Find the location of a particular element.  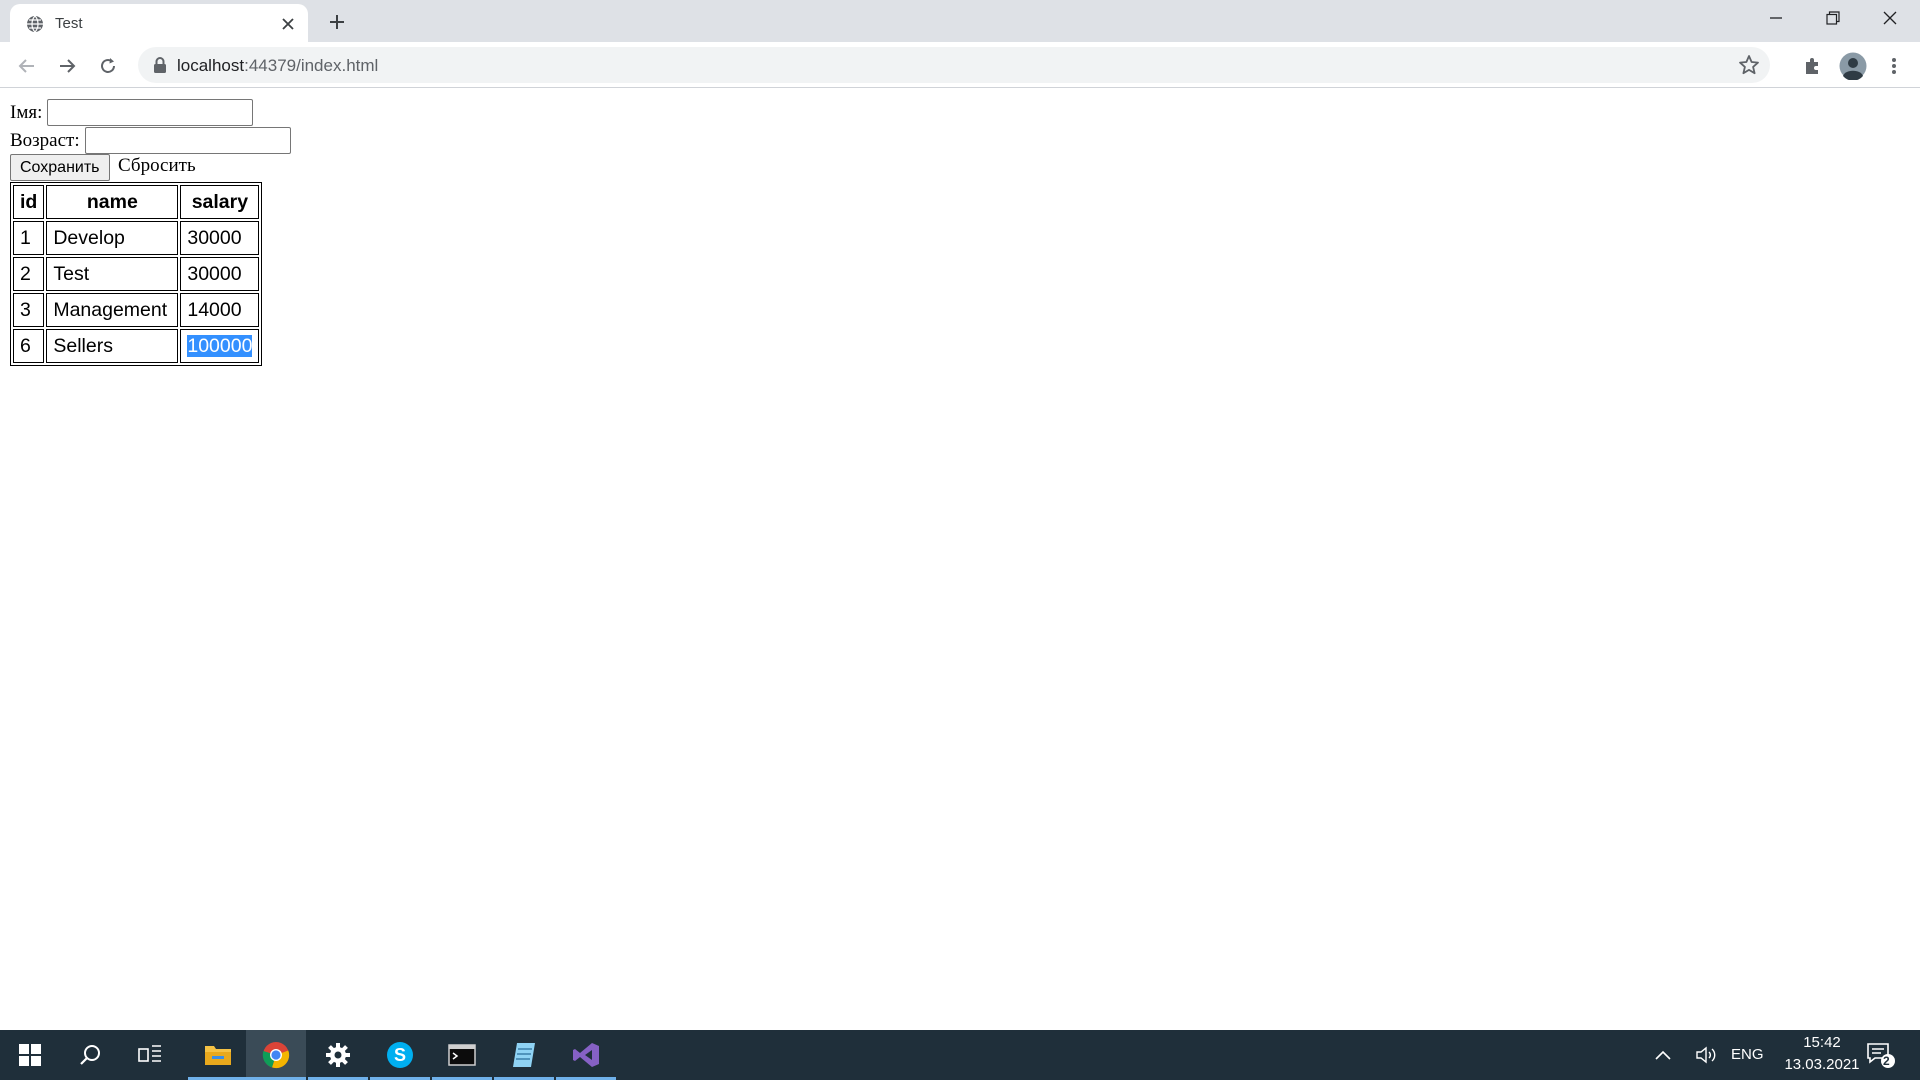

notification-count-badge: 2 is located at coordinates (1886, 1061).